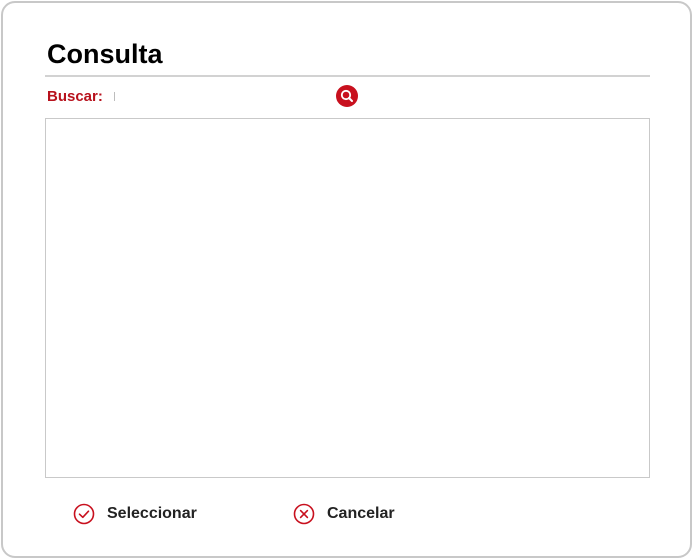 The image size is (693, 559). I want to click on search-button, so click(347, 96).